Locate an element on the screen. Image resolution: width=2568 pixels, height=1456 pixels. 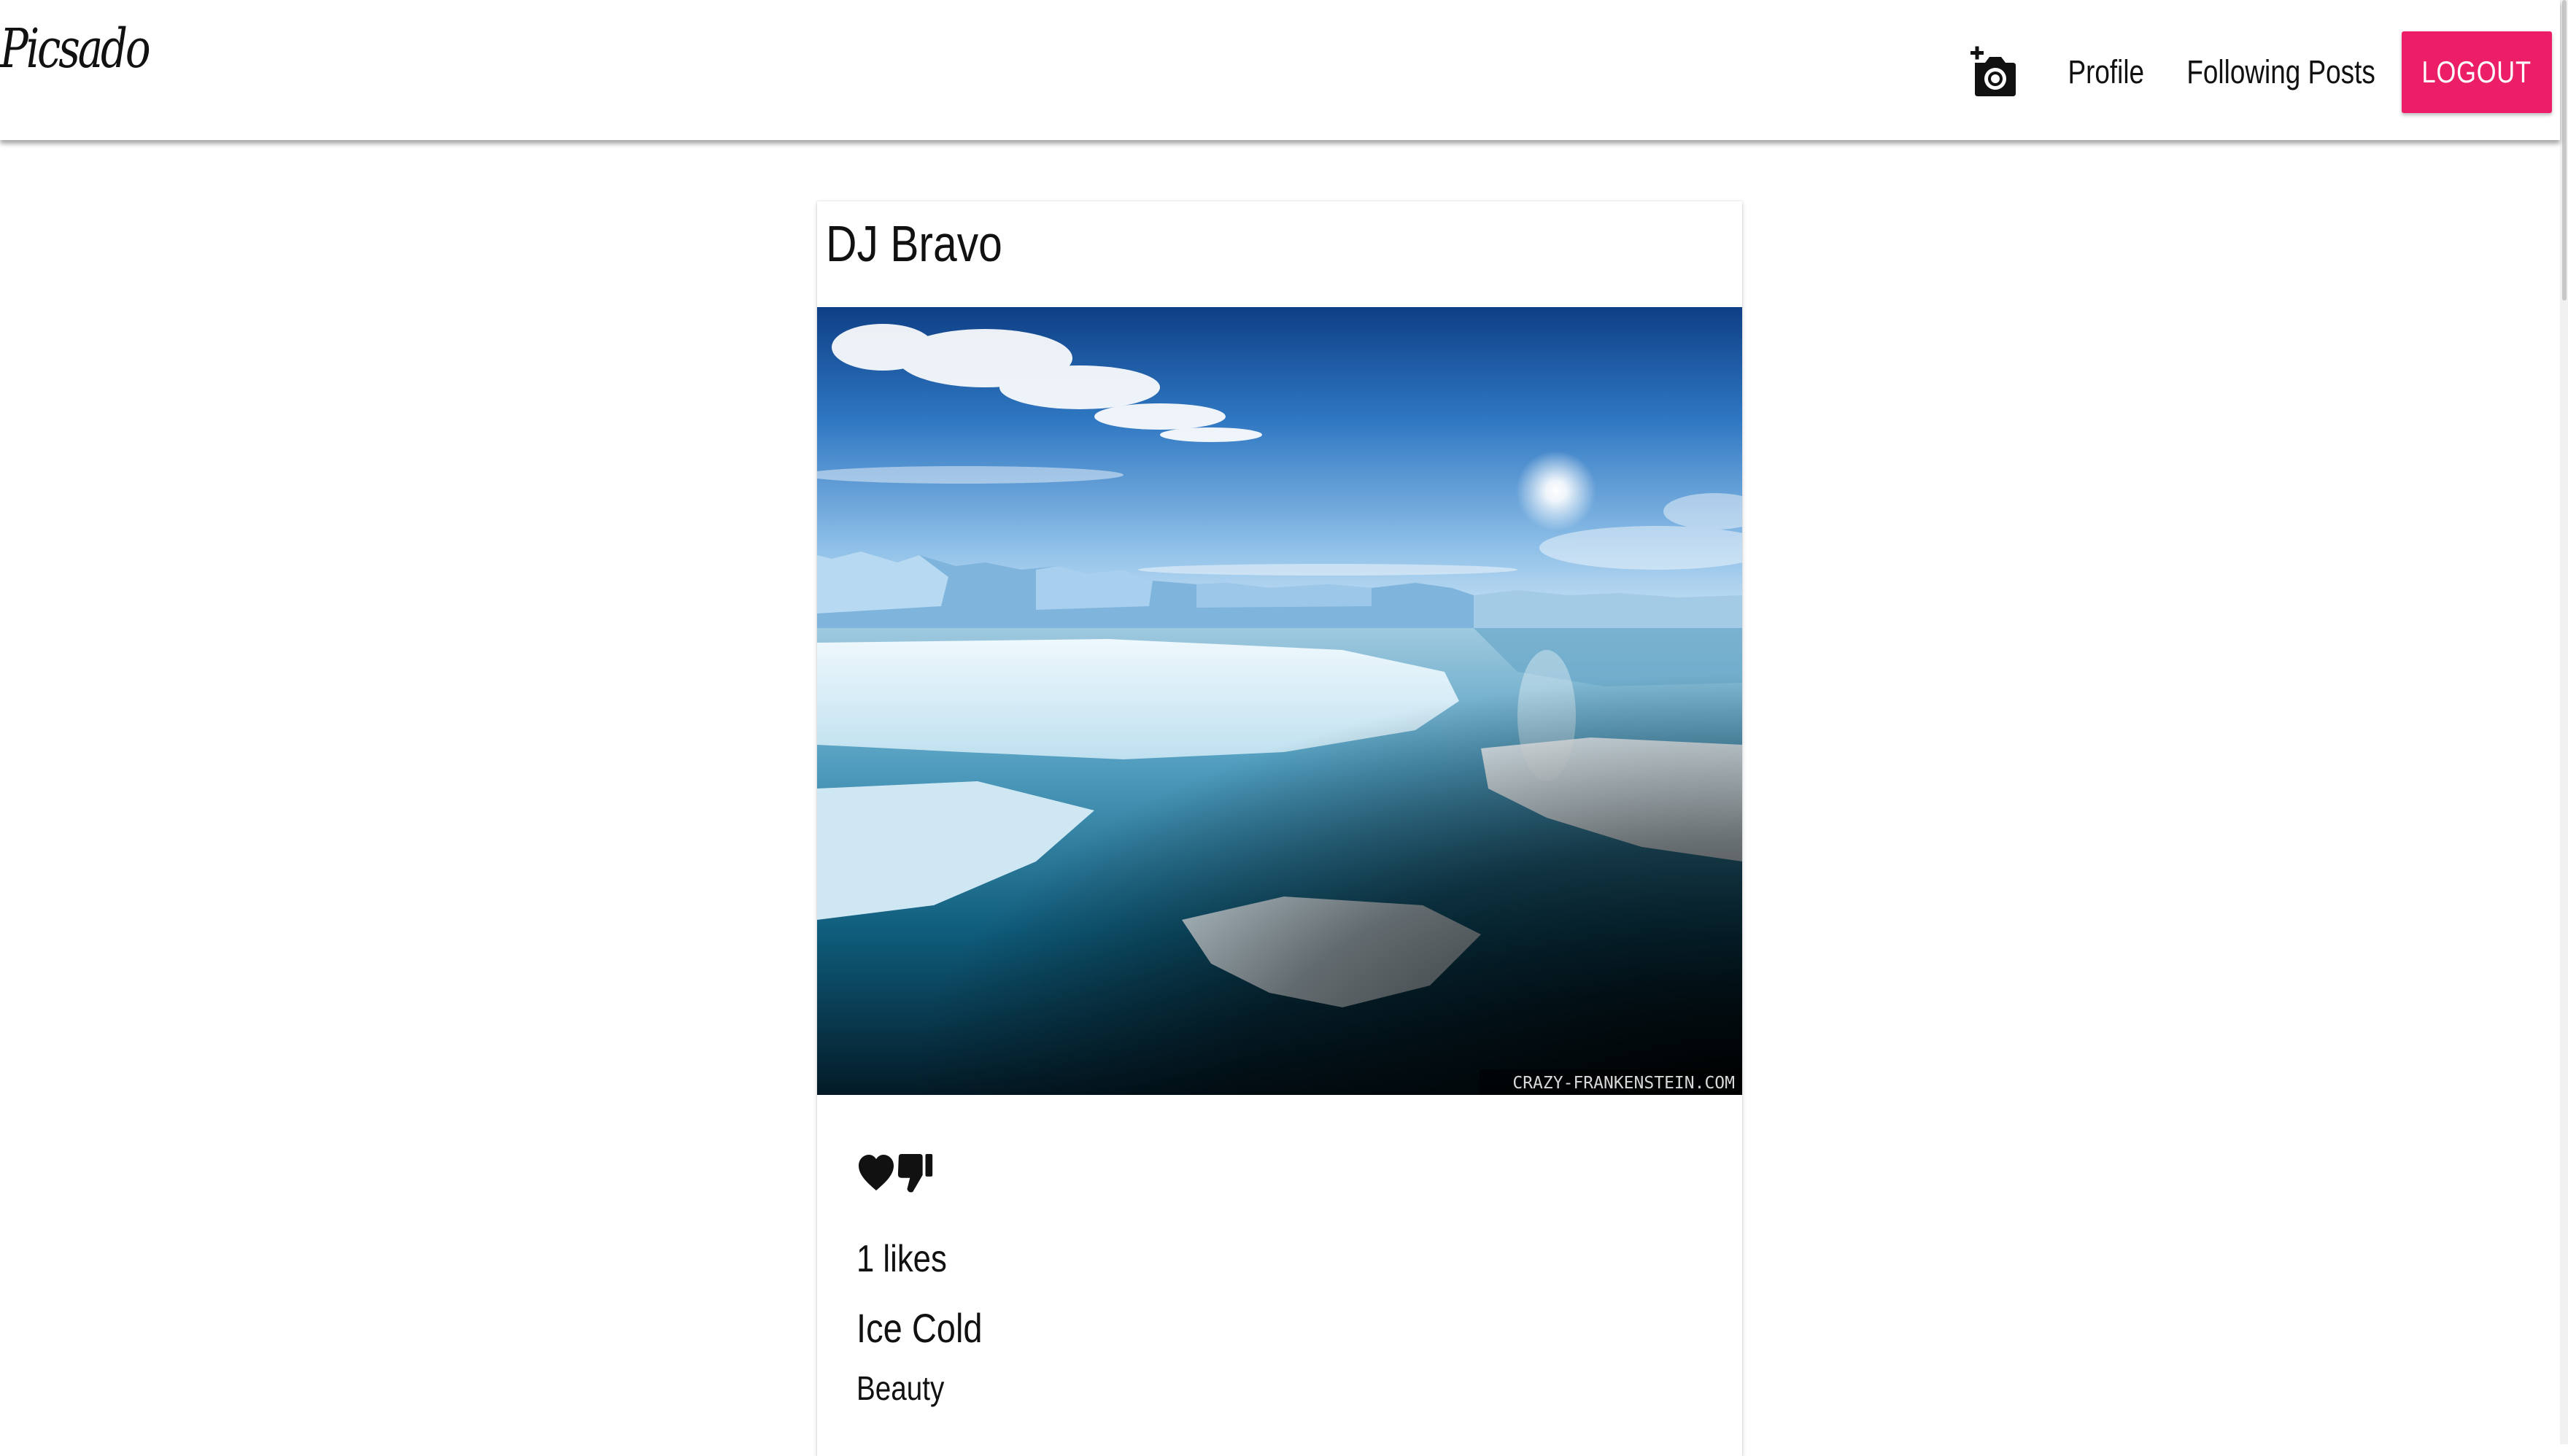
brand-logo: Picsado is located at coordinates (75, 49).